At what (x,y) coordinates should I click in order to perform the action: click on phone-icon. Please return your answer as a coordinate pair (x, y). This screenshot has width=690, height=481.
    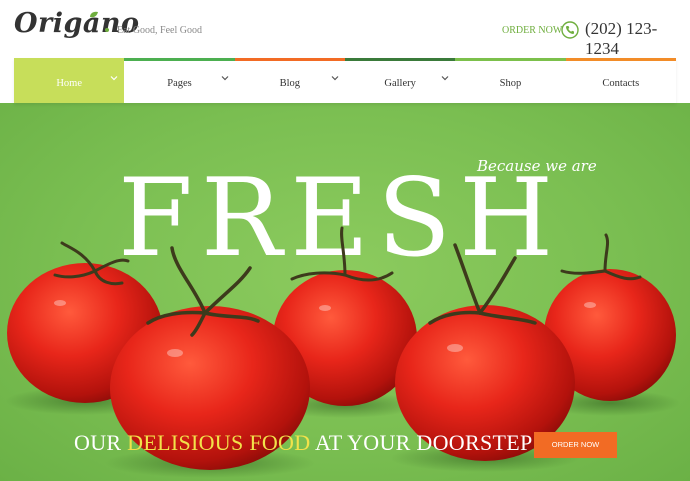
    Looking at the image, I should click on (570, 30).